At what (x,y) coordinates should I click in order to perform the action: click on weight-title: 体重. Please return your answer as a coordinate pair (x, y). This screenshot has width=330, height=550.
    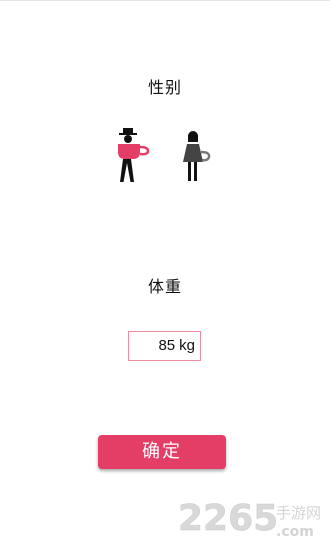
    Looking at the image, I should click on (164, 286).